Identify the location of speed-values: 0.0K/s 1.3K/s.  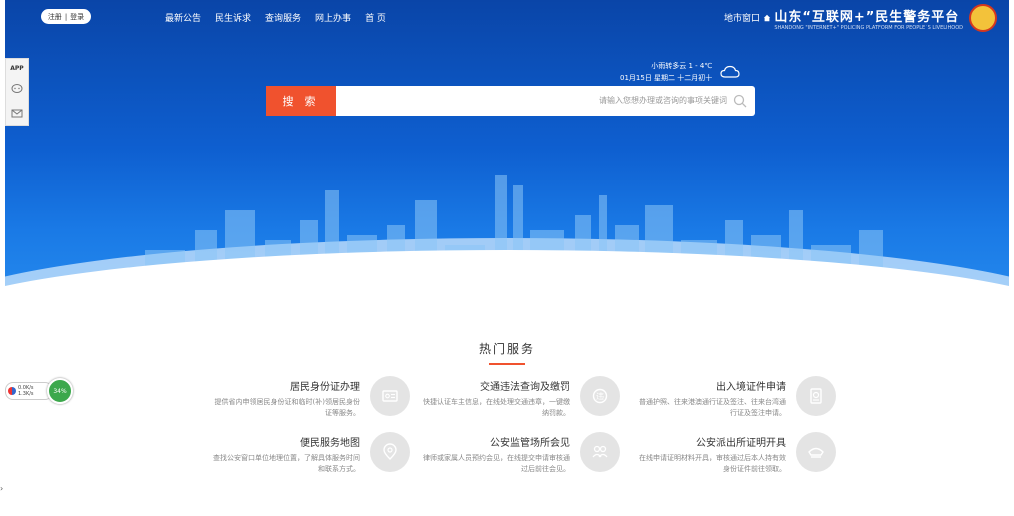
(26, 391).